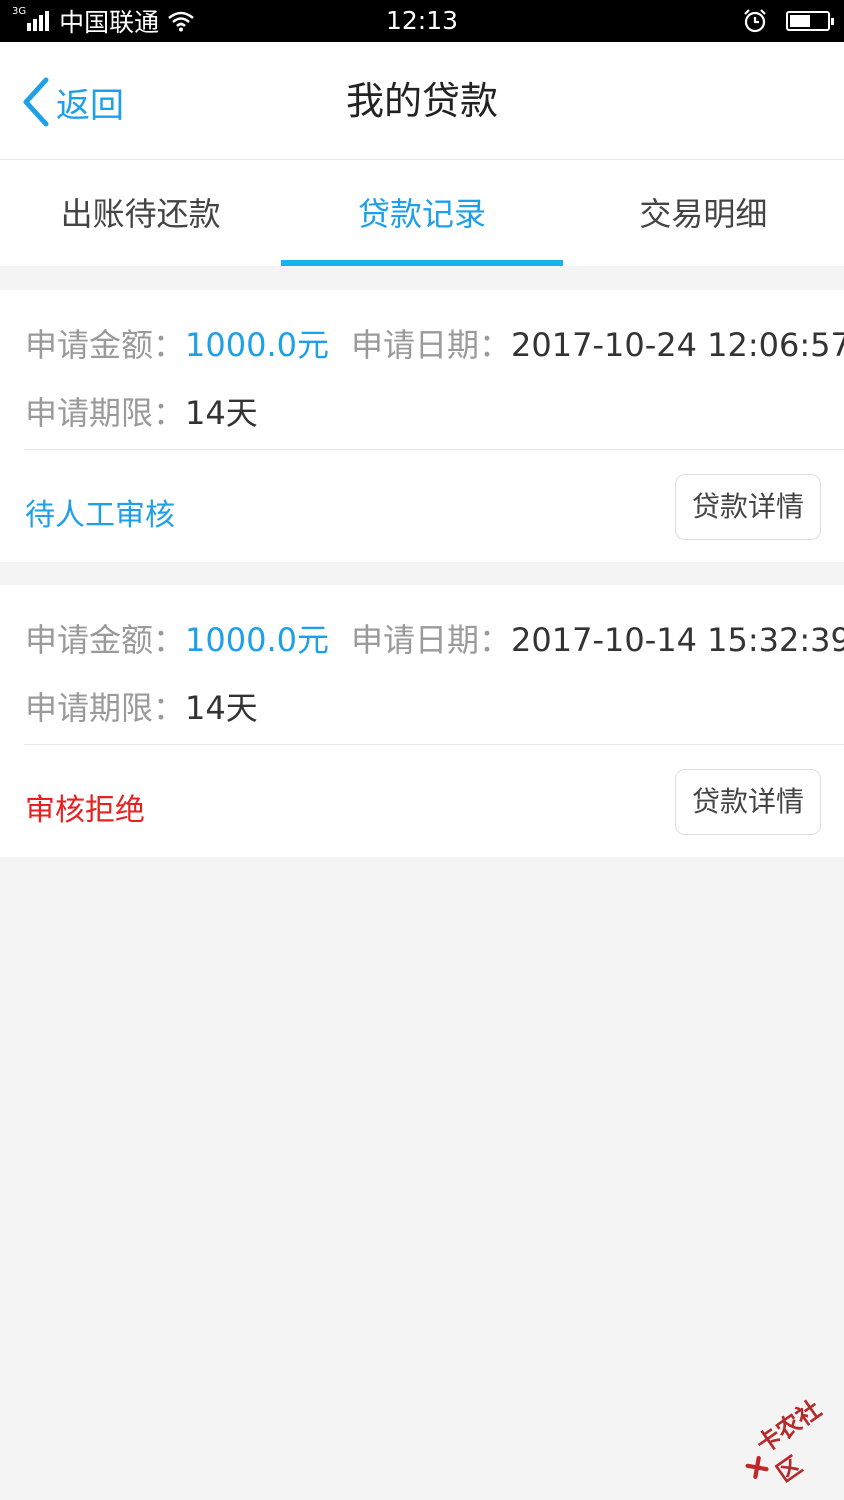 The width and height of the screenshot is (844, 1500). Describe the element at coordinates (677, 345) in the screenshot. I see `date-value: 2017-10-24 12:06:57` at that location.